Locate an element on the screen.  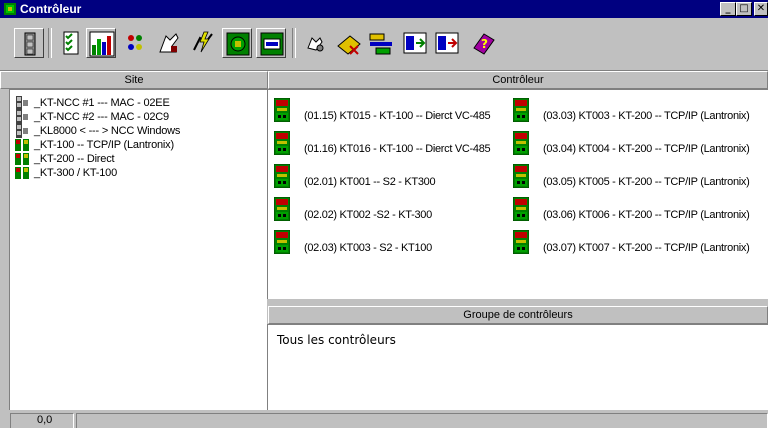
status-bar: 0,0 is located at coordinates (384, 419).